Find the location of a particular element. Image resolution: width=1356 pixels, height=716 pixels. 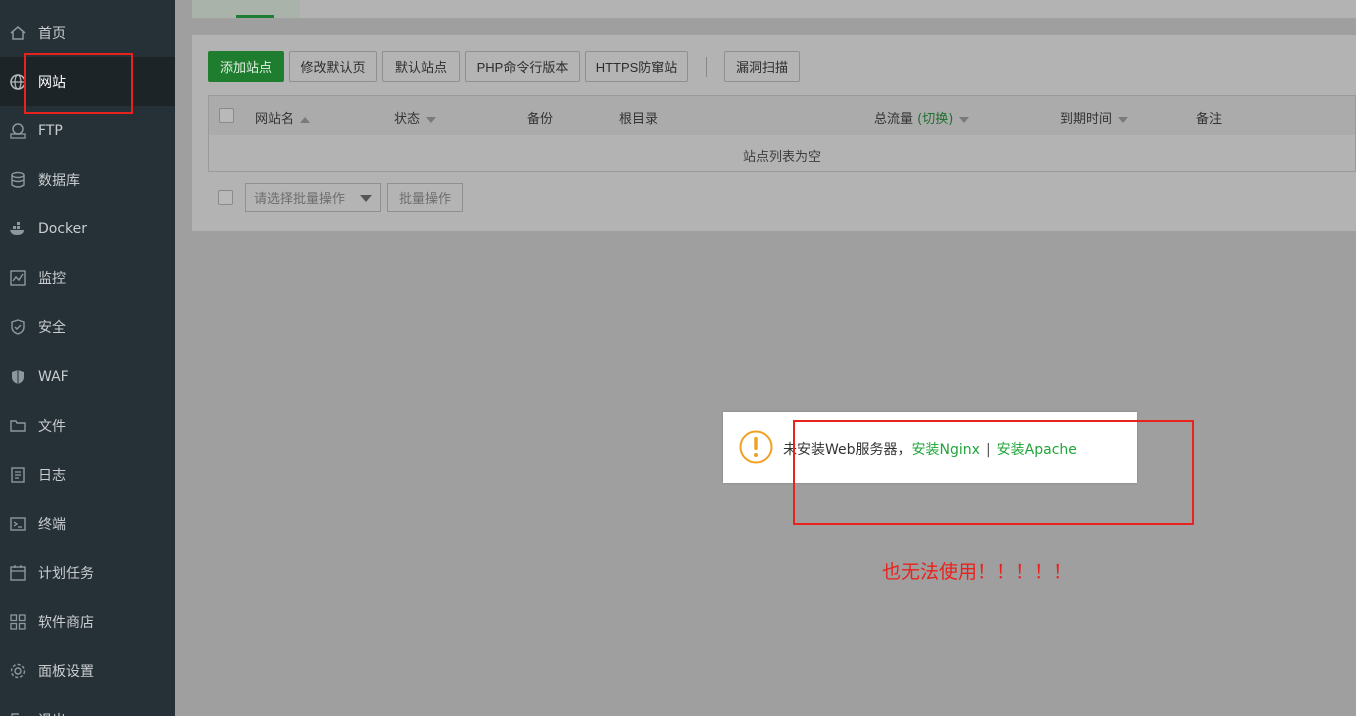

sidebar-item-label: 数据库 is located at coordinates (59, 180).